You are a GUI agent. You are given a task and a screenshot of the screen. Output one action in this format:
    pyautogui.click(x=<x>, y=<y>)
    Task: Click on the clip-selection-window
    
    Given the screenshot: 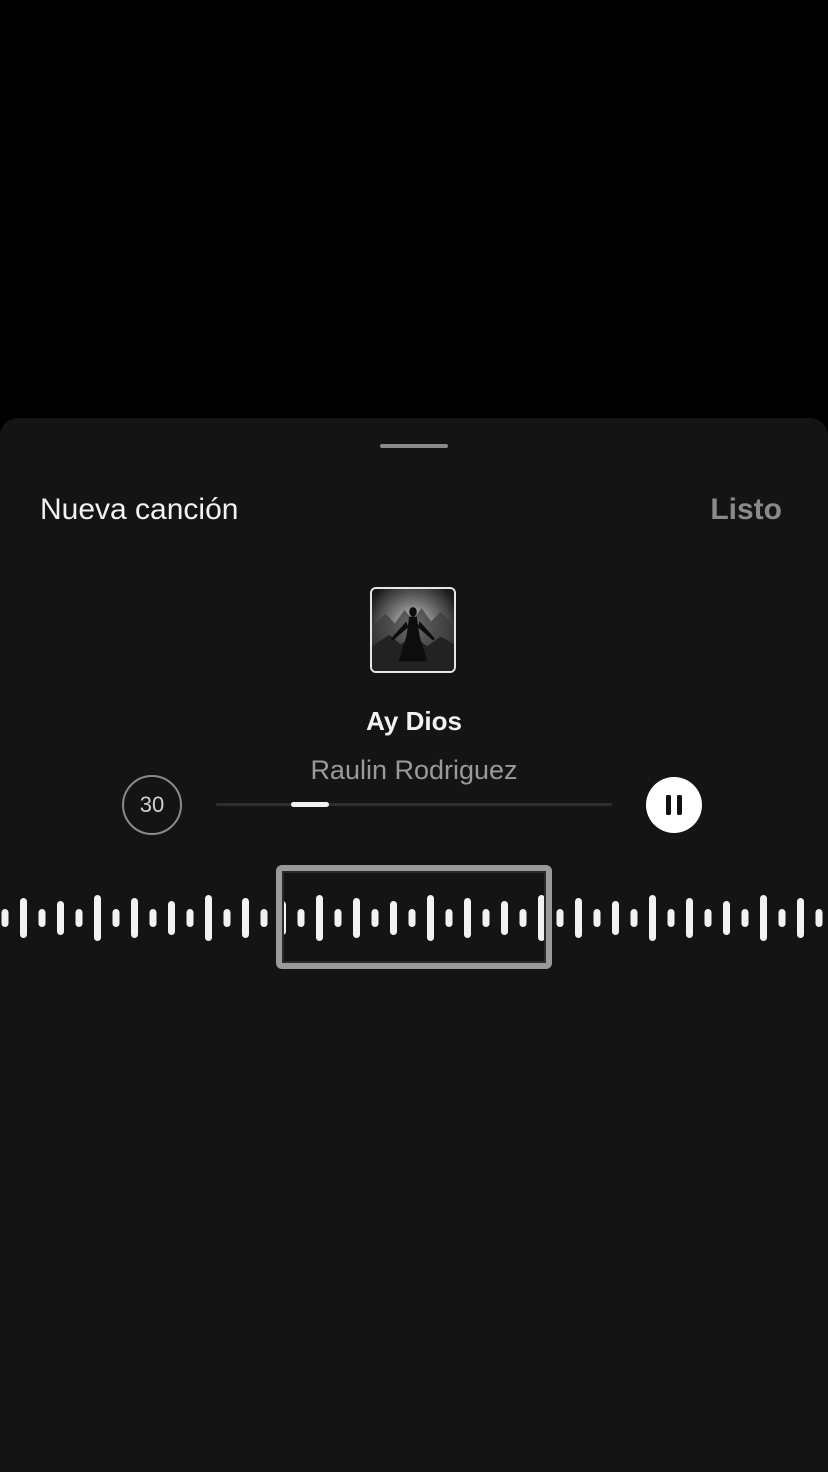 What is the action you would take?
    pyautogui.click(x=414, y=917)
    